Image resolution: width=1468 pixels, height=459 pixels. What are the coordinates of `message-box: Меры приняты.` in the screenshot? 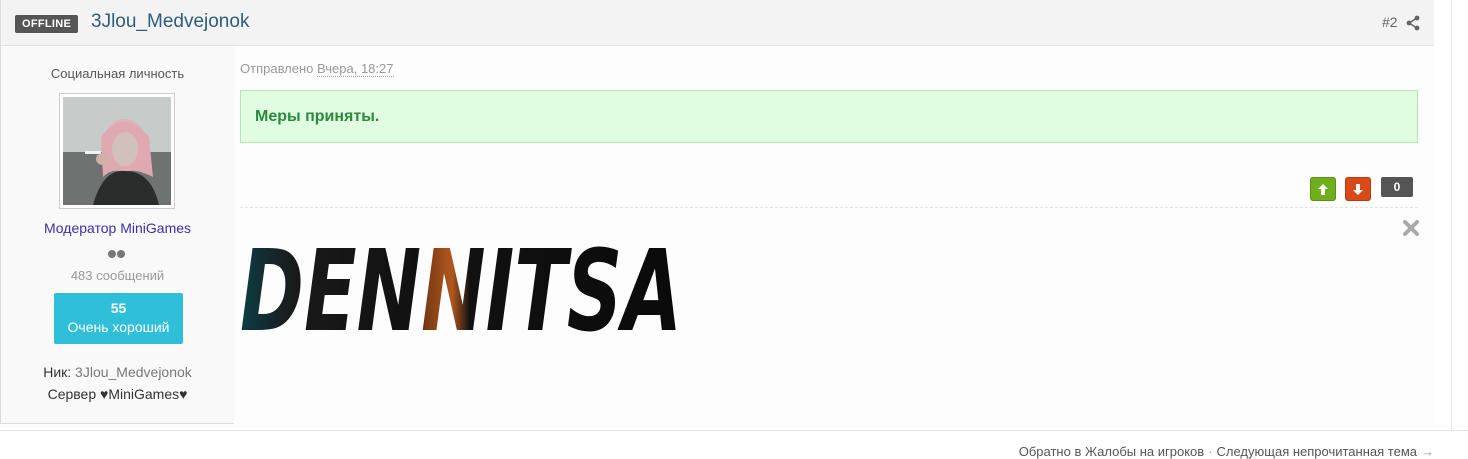 It's located at (829, 116).